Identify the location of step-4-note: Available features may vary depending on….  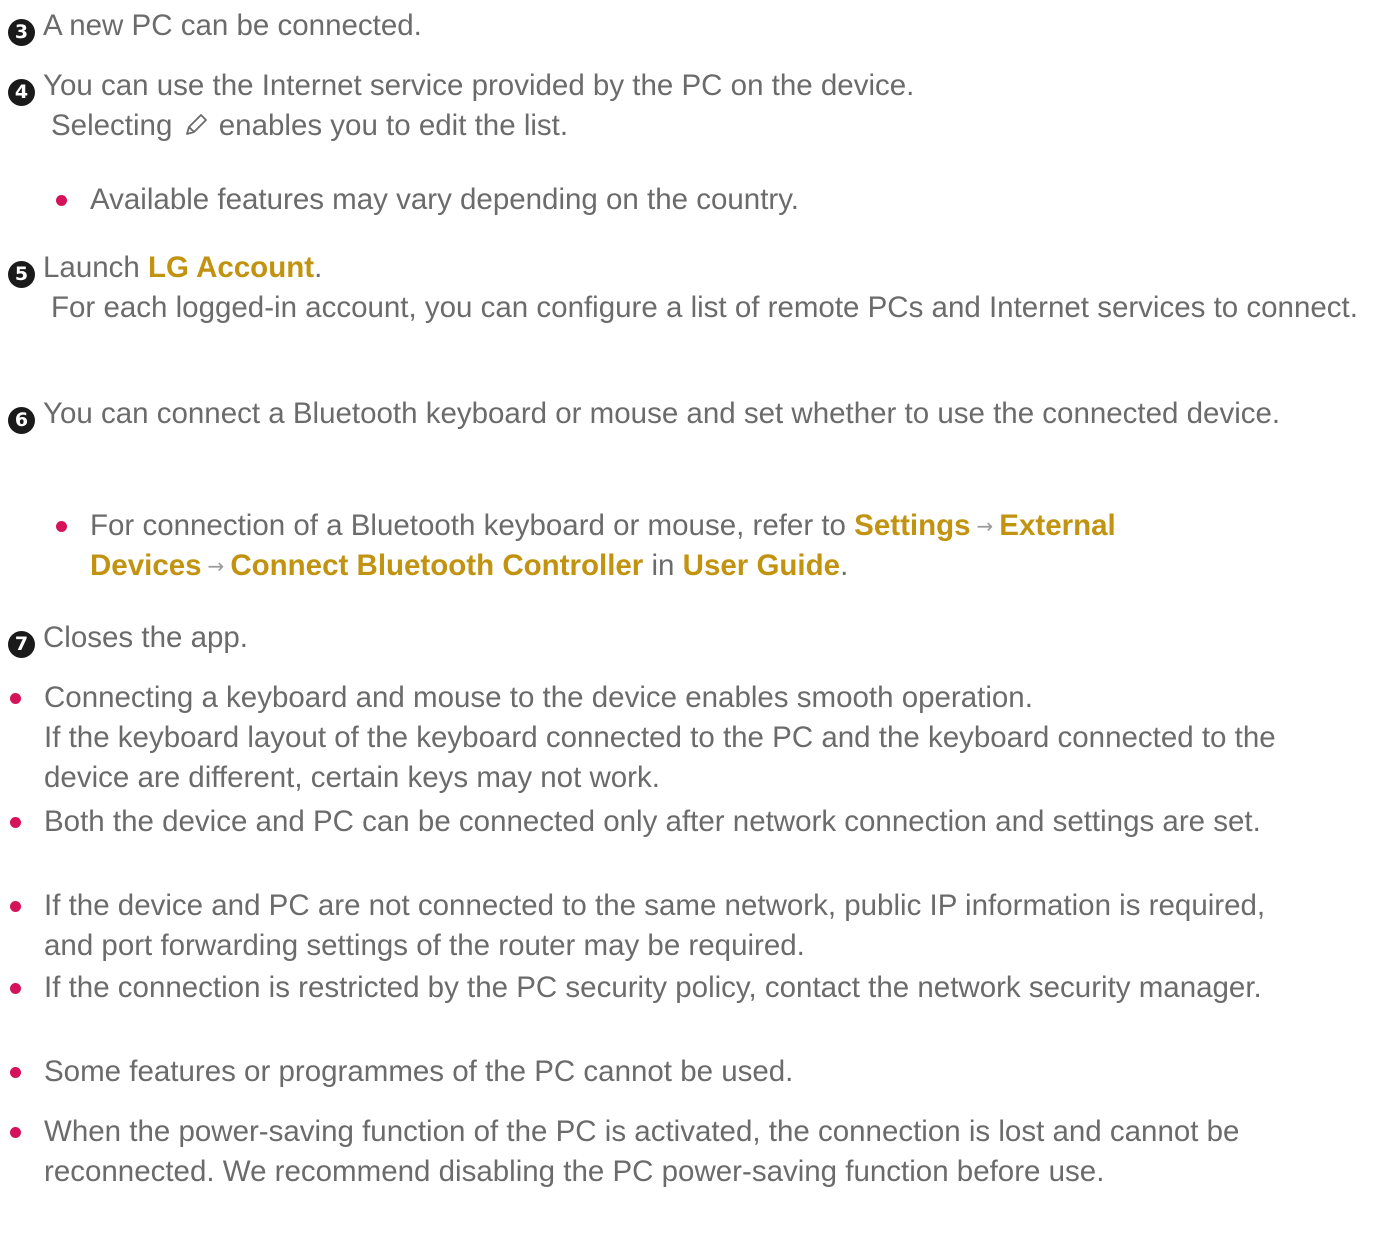
(706, 200).